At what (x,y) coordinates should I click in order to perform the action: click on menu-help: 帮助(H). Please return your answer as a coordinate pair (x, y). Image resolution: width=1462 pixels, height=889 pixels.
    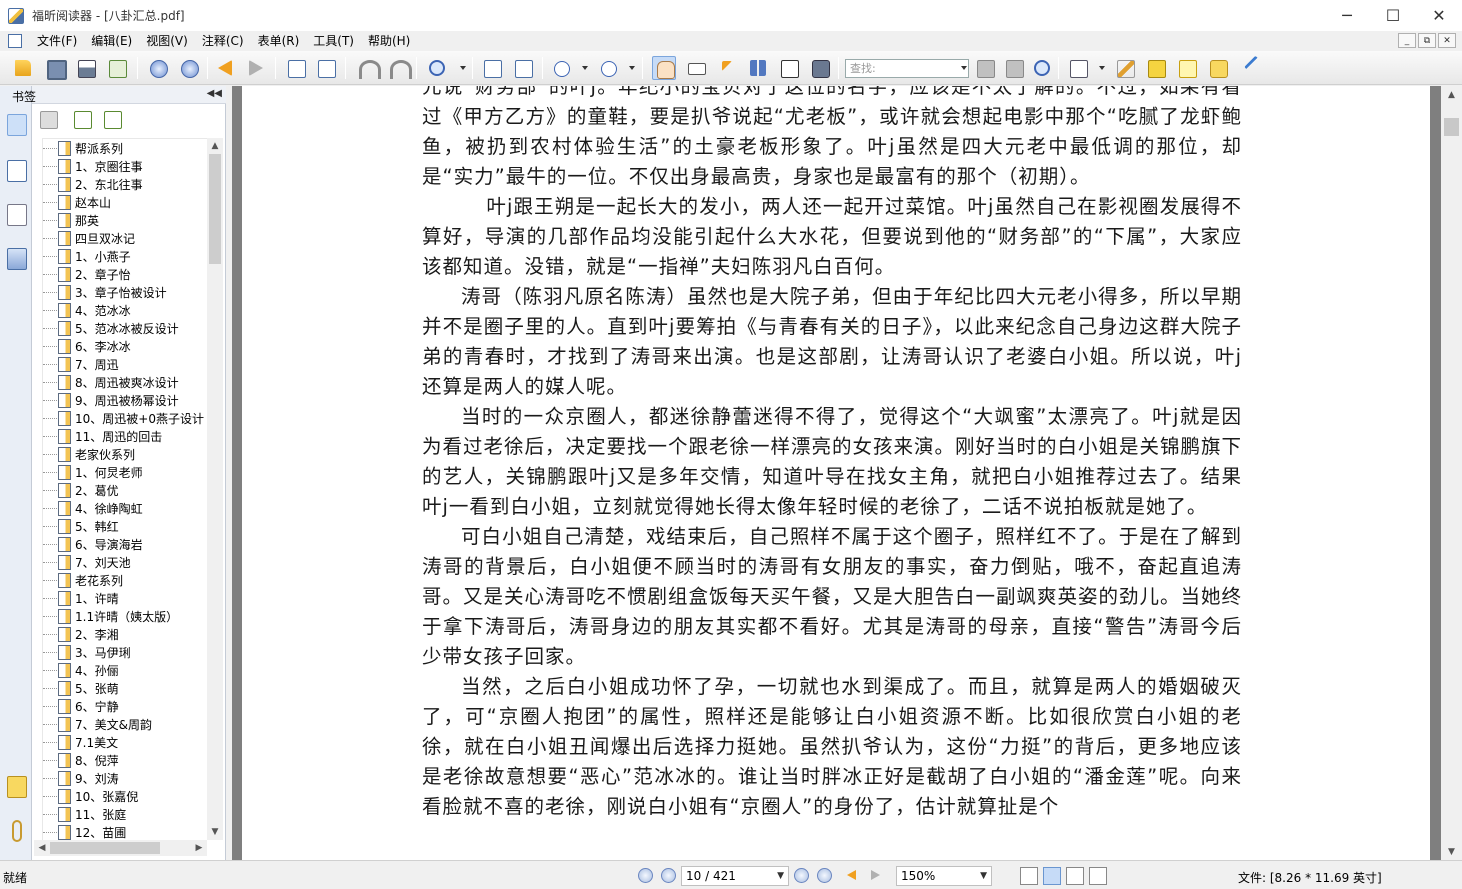
    Looking at the image, I should click on (389, 41).